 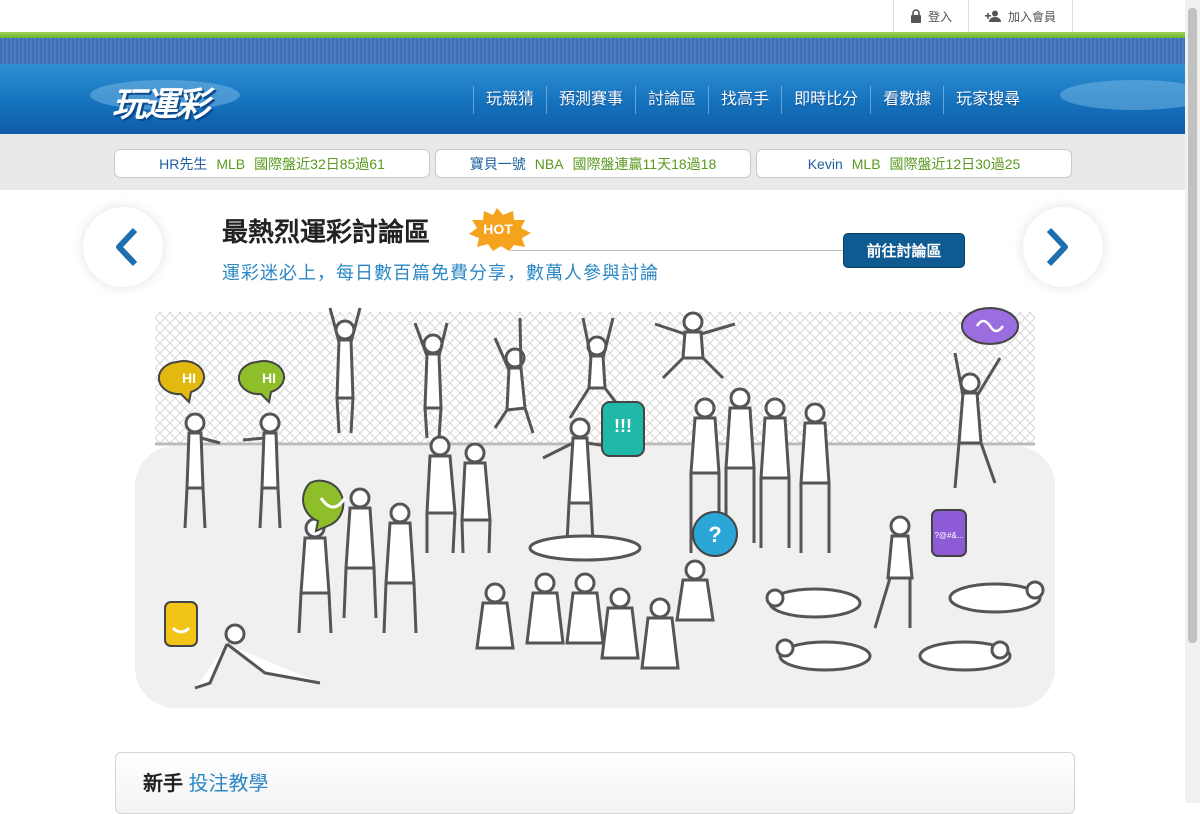 What do you see at coordinates (228, 784) in the screenshot?
I see `tutorial-title-accent: 投注教學` at bounding box center [228, 784].